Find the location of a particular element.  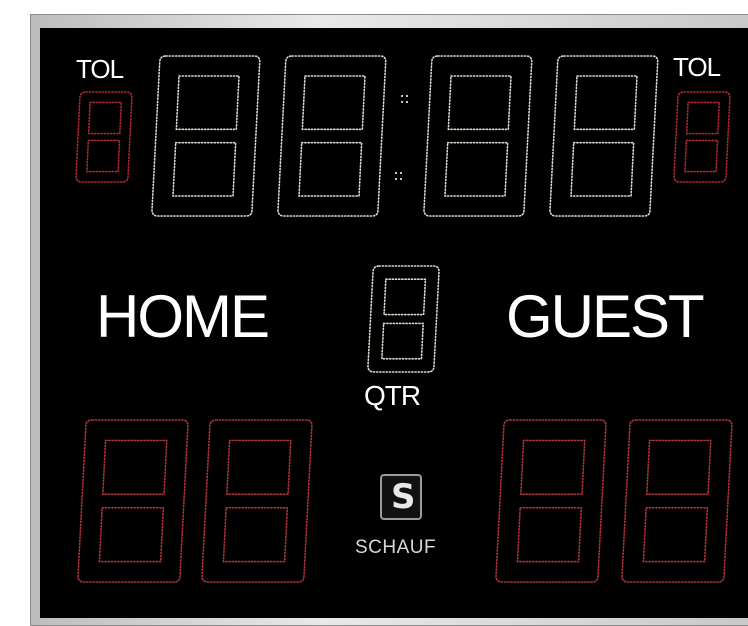

timeout-left-label: TOL is located at coordinates (100, 69).